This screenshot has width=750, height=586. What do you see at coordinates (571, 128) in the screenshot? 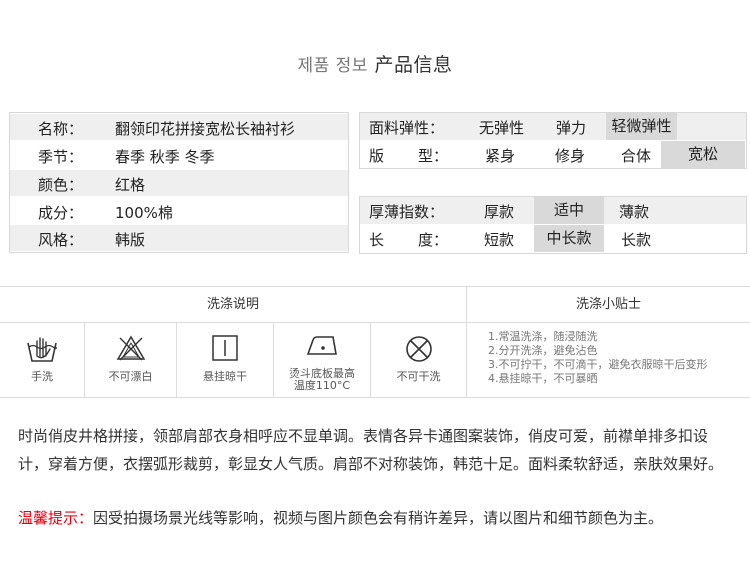
I see `elasticity-option: 弹力` at bounding box center [571, 128].